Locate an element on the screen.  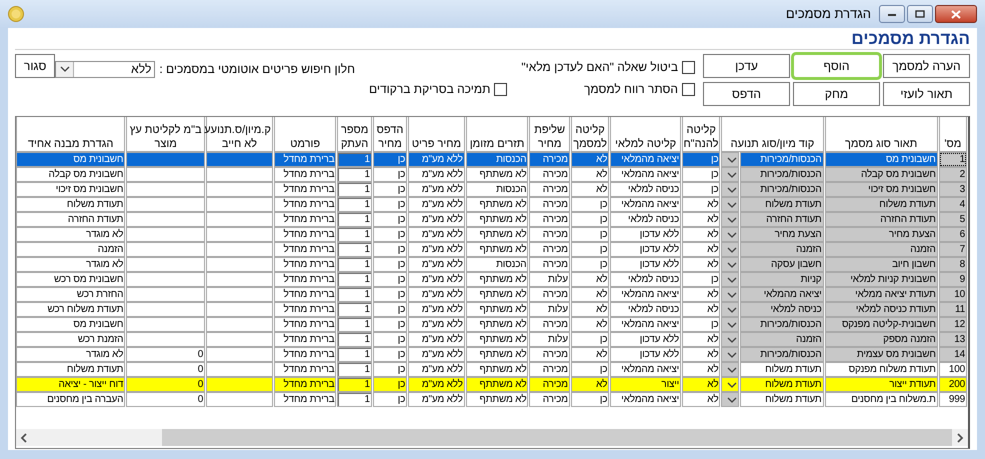
close-button is located at coordinates (956, 14).